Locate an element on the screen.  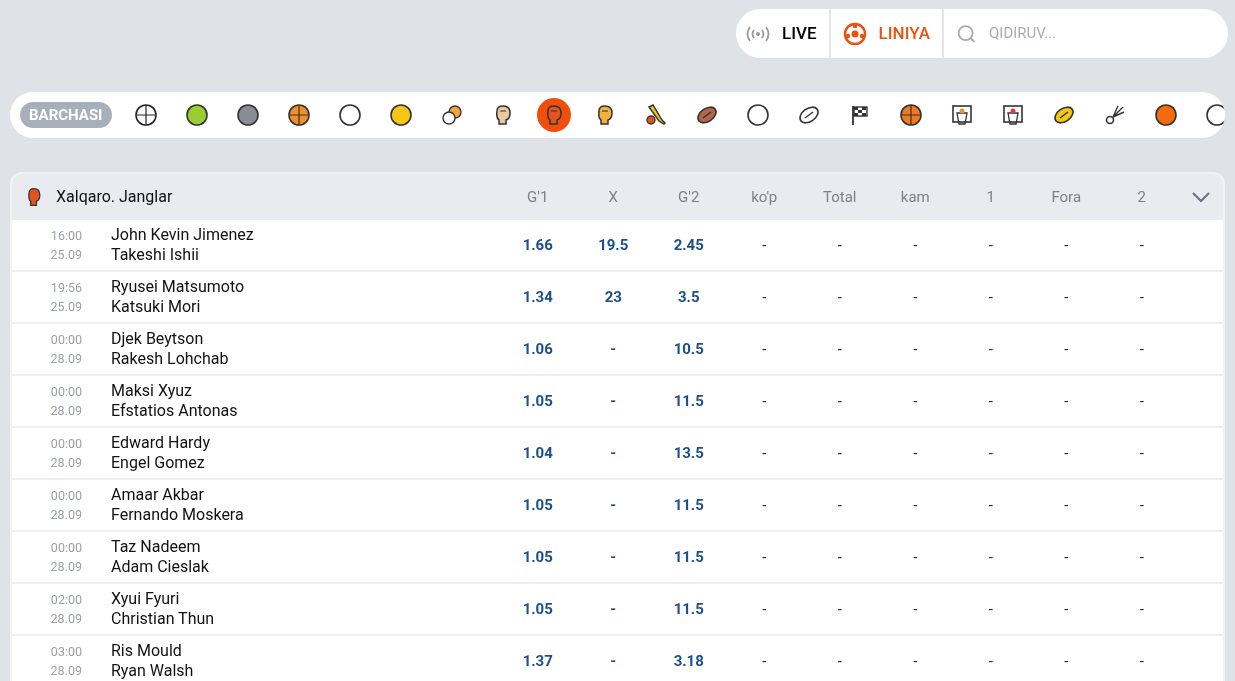
match-row: 19:56 25.09 Ryusei Matsumoto Katsuki Mori 1.34 23 3.5 - - - - - - is located at coordinates (617, 298).